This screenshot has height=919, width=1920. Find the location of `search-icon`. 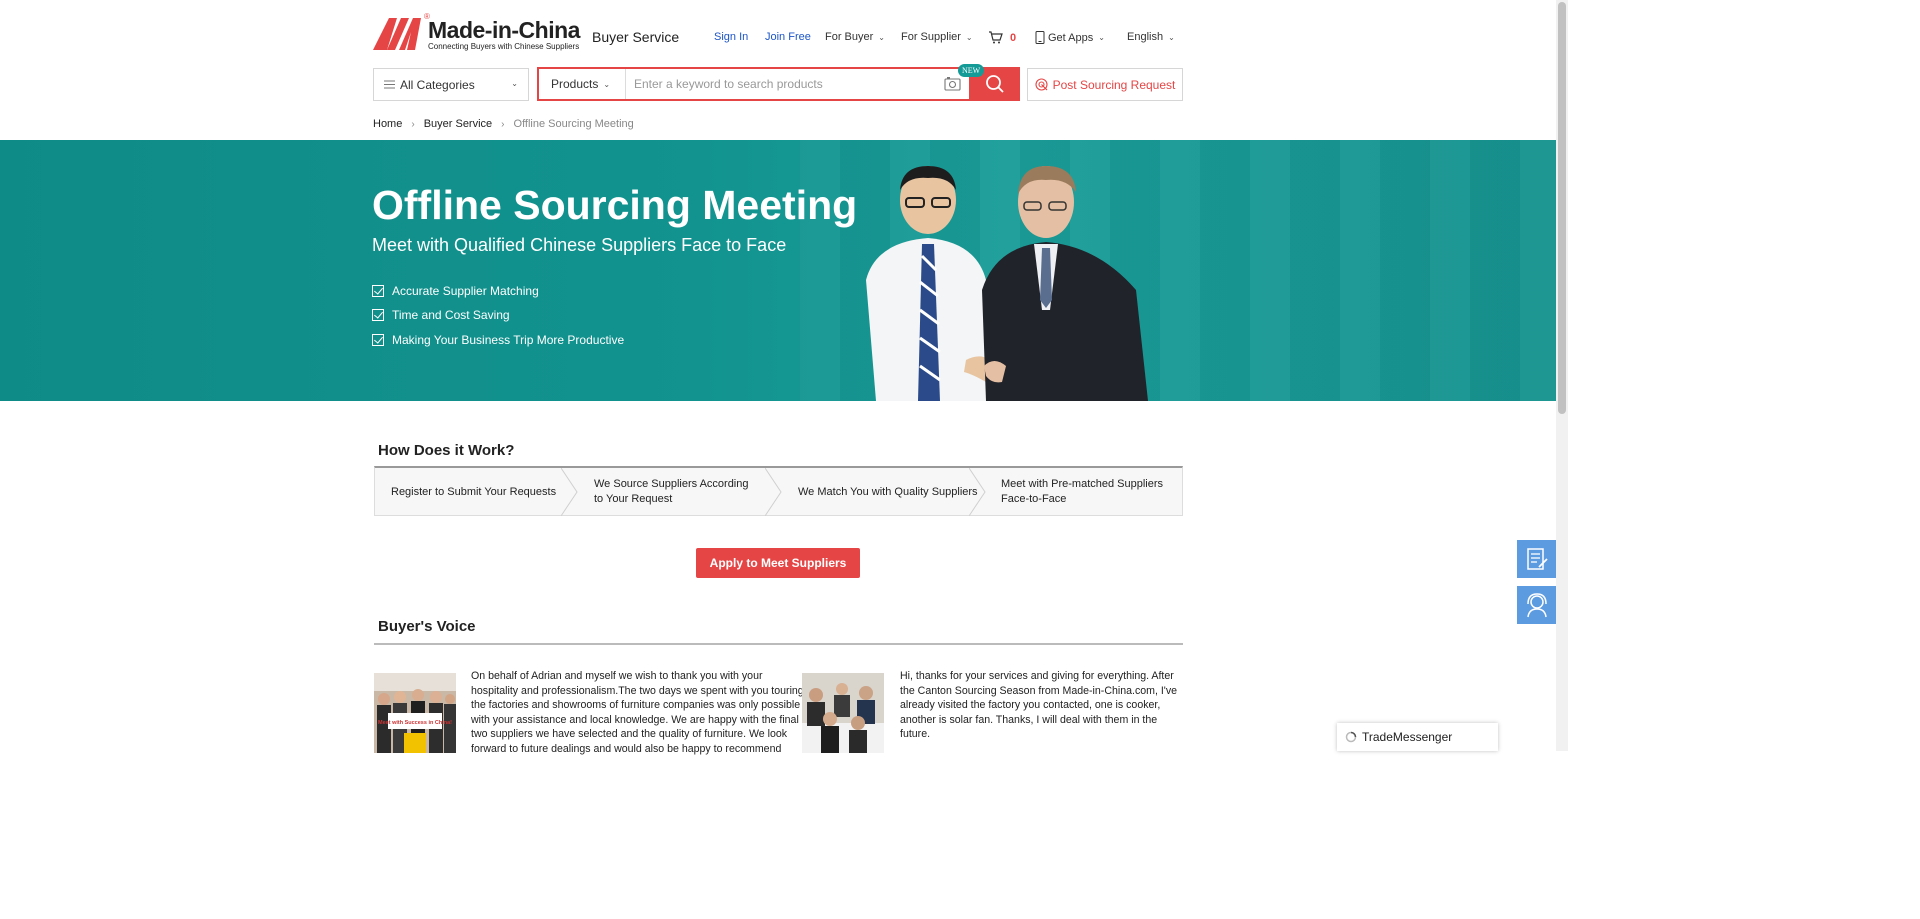

search-icon is located at coordinates (994, 84).